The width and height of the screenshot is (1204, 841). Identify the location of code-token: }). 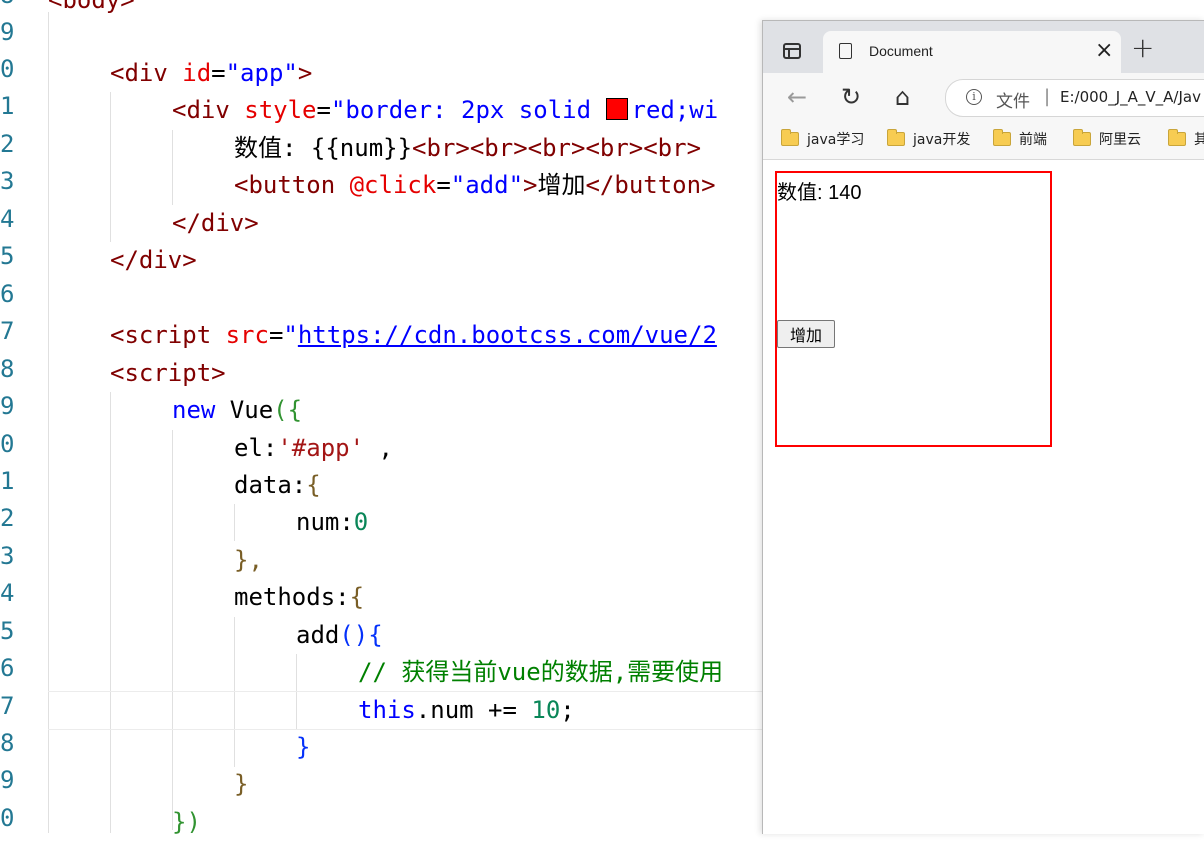
(186, 822).